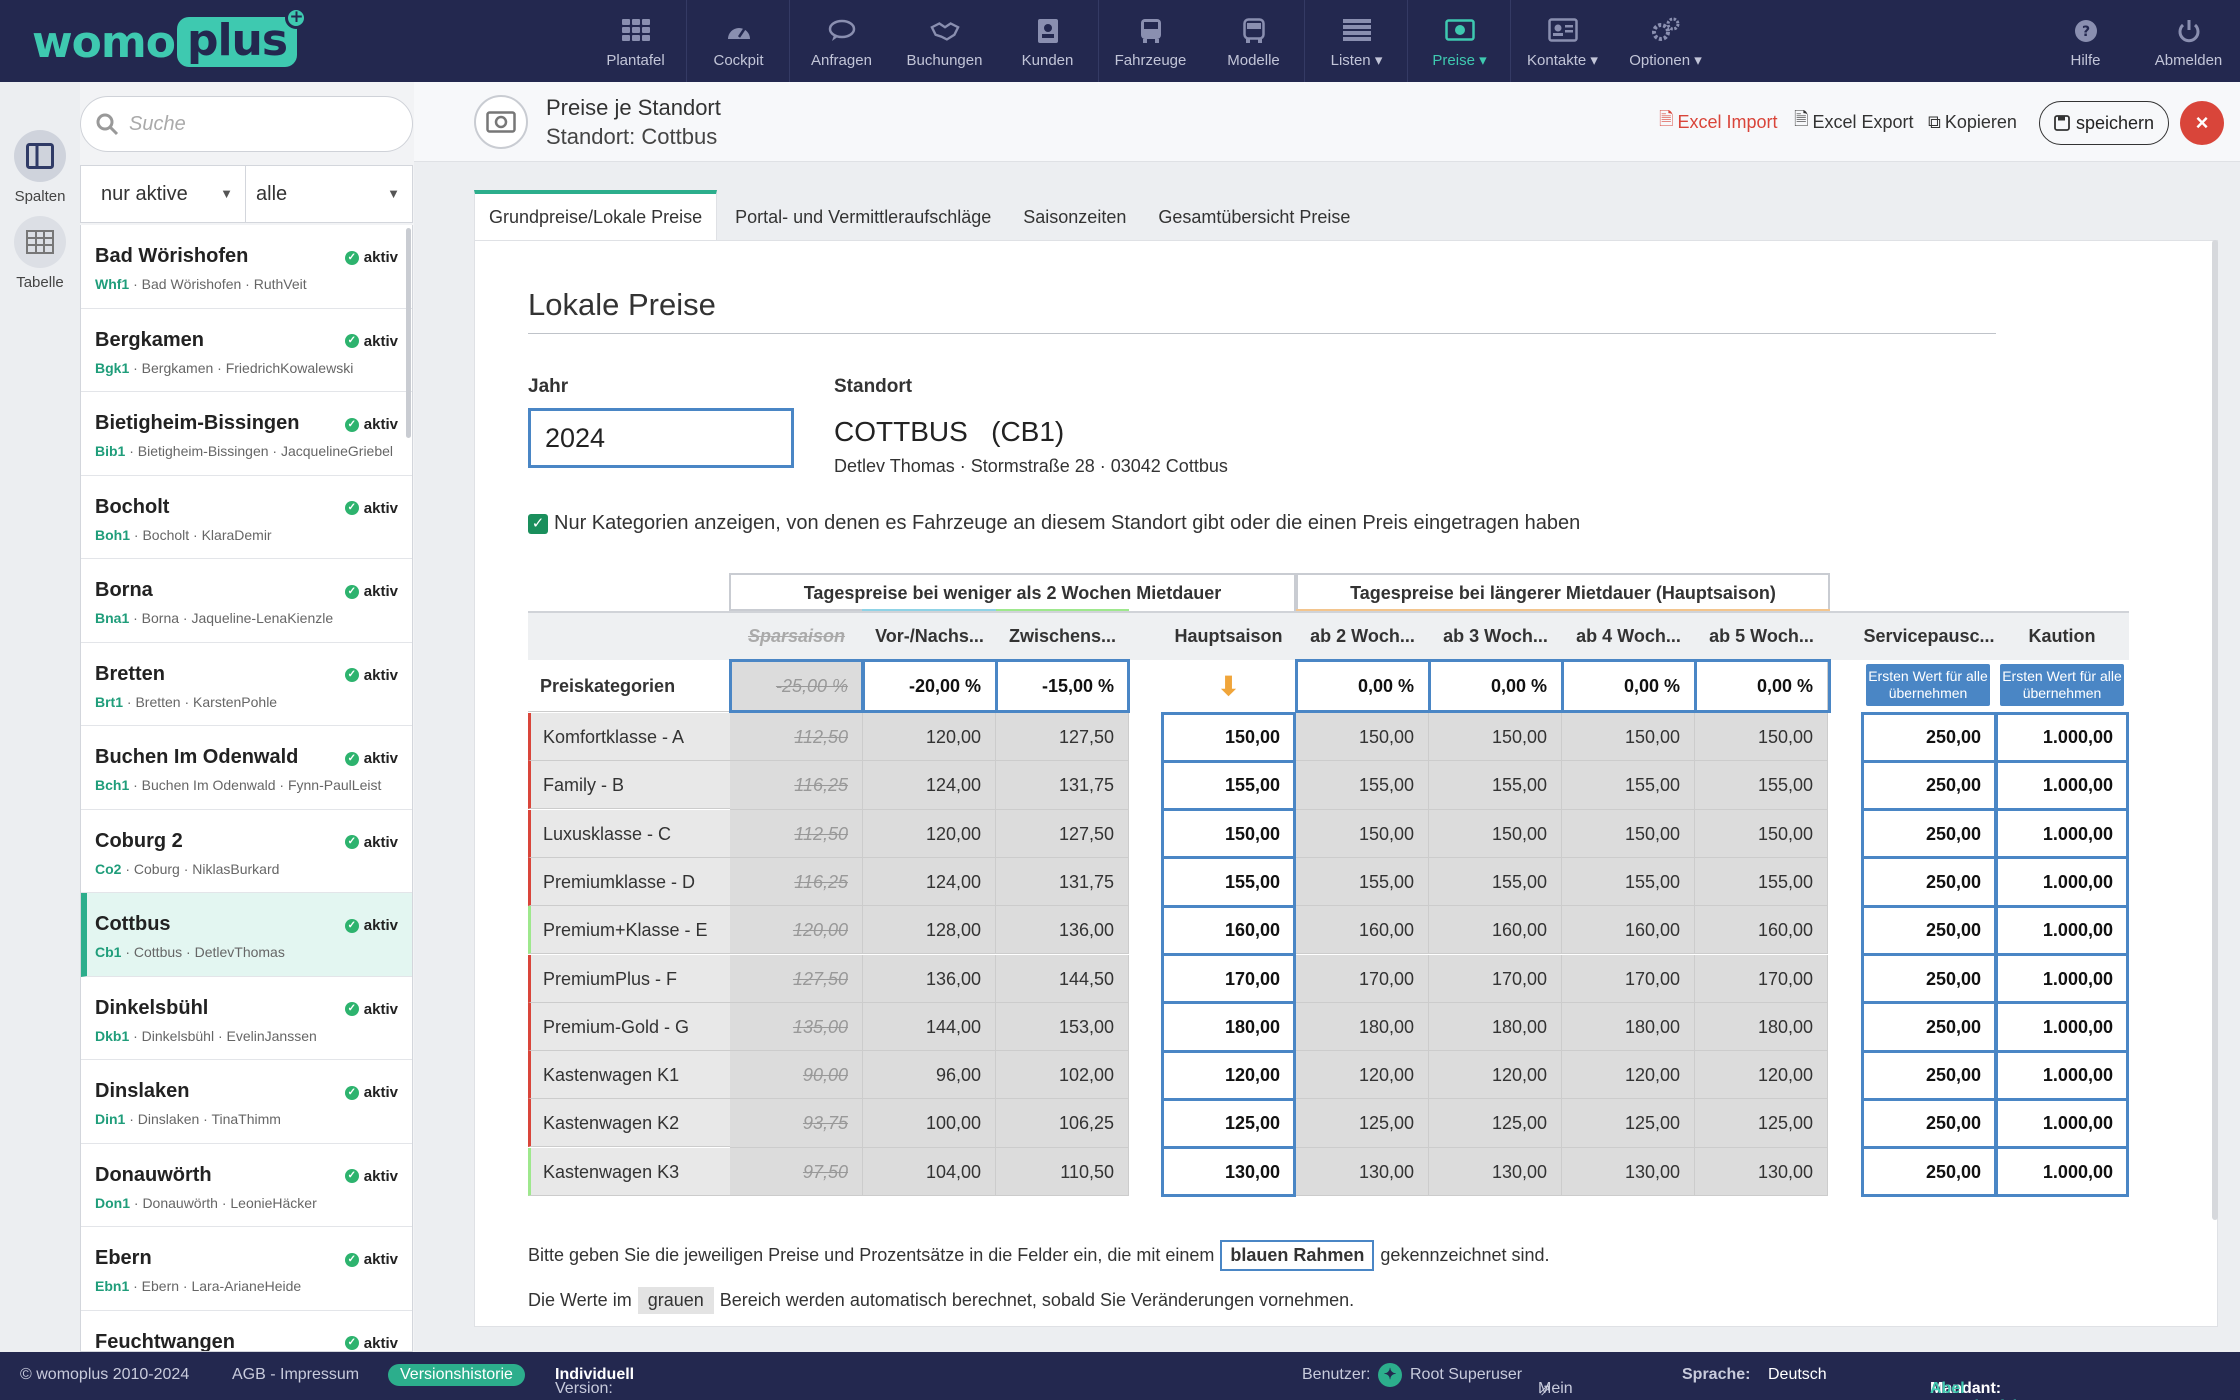  What do you see at coordinates (1797, 1375) in the screenshot?
I see `language-select: Deutsch` at bounding box center [1797, 1375].